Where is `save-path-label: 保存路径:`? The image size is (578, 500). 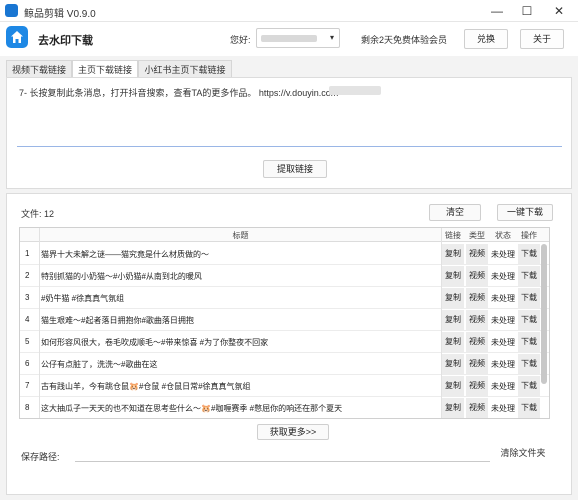
save-path-label: 保存路径: is located at coordinates (40, 457).